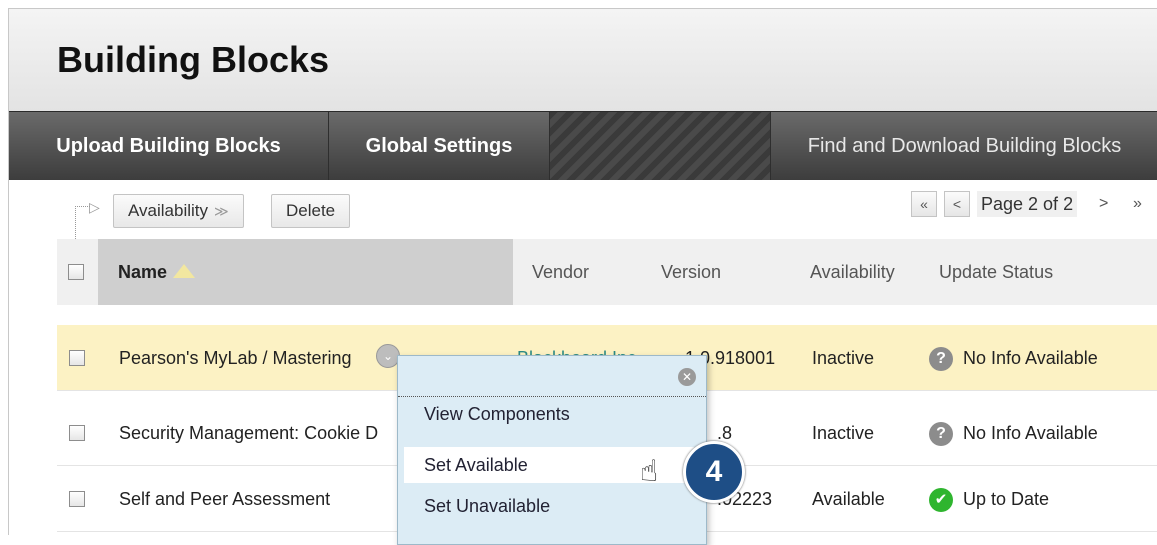 The image size is (1157, 545). I want to click on global-settings-button: Global Settings, so click(439, 146).